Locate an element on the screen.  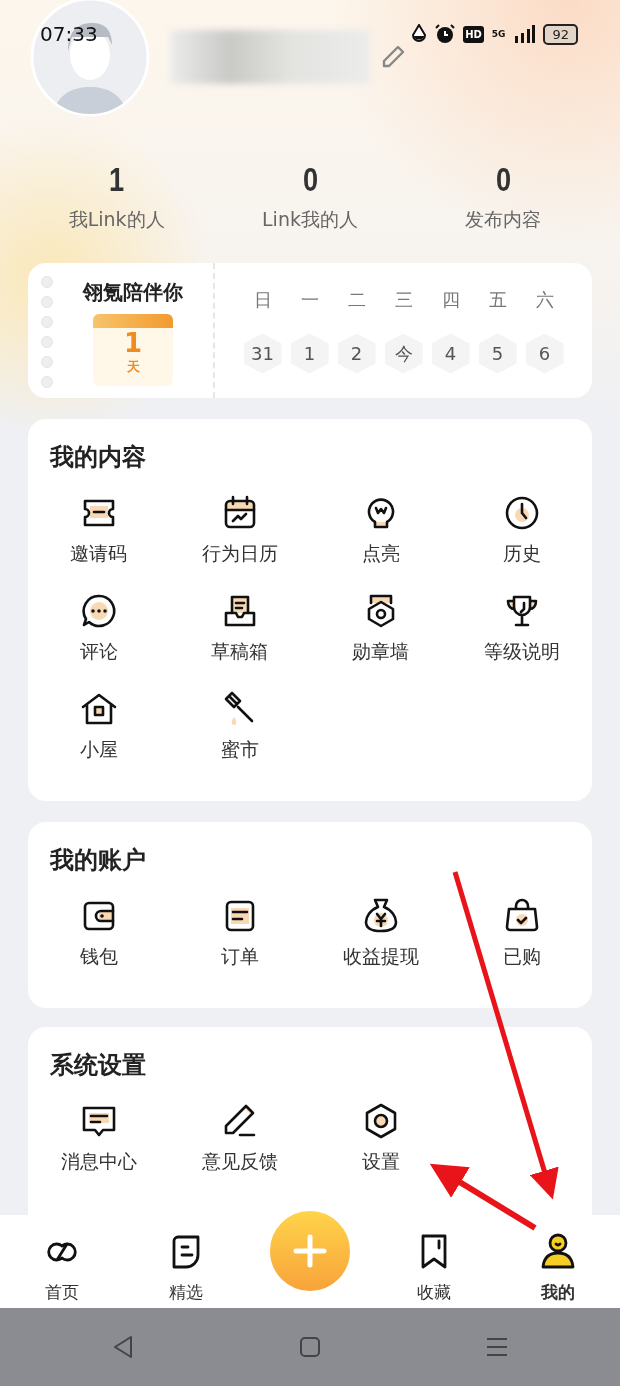
menu-item-label: 历史 is located at coordinates (521, 554).